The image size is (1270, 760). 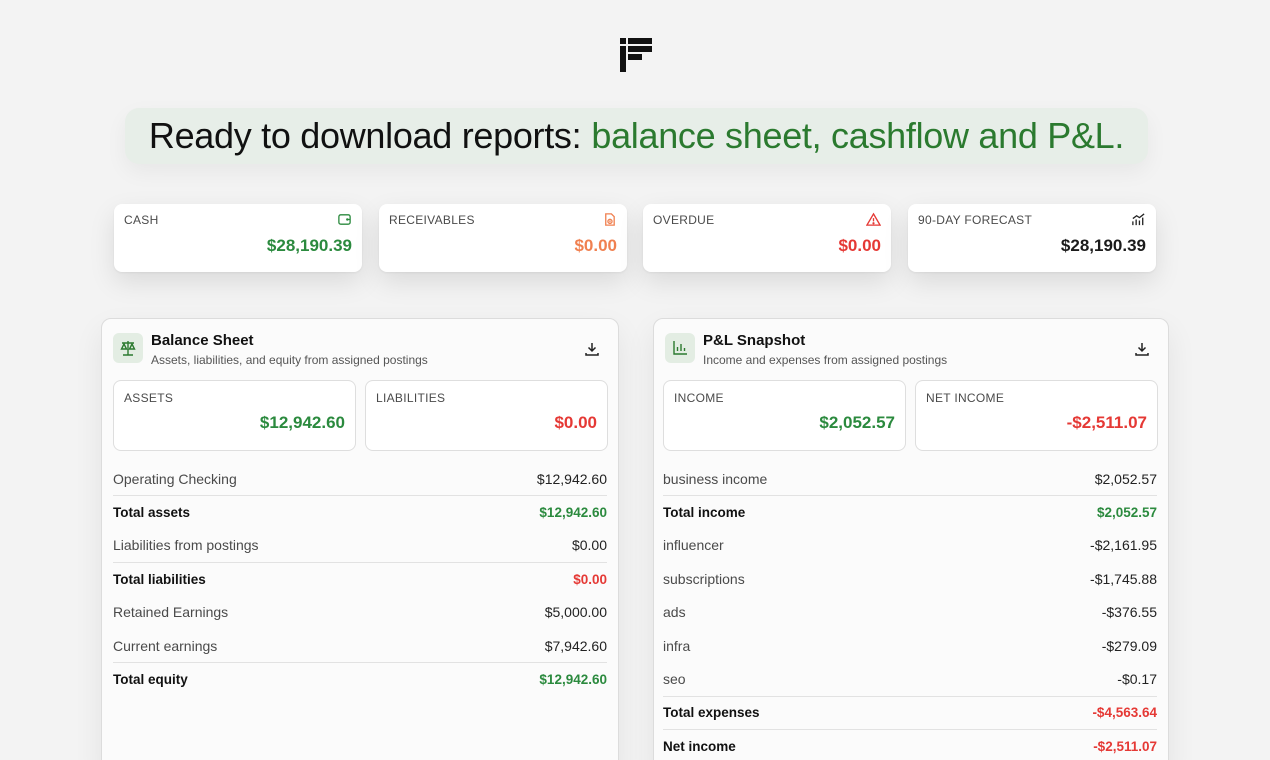 What do you see at coordinates (910, 511) in the screenshot?
I see `total-row: Total income $2,052.57` at bounding box center [910, 511].